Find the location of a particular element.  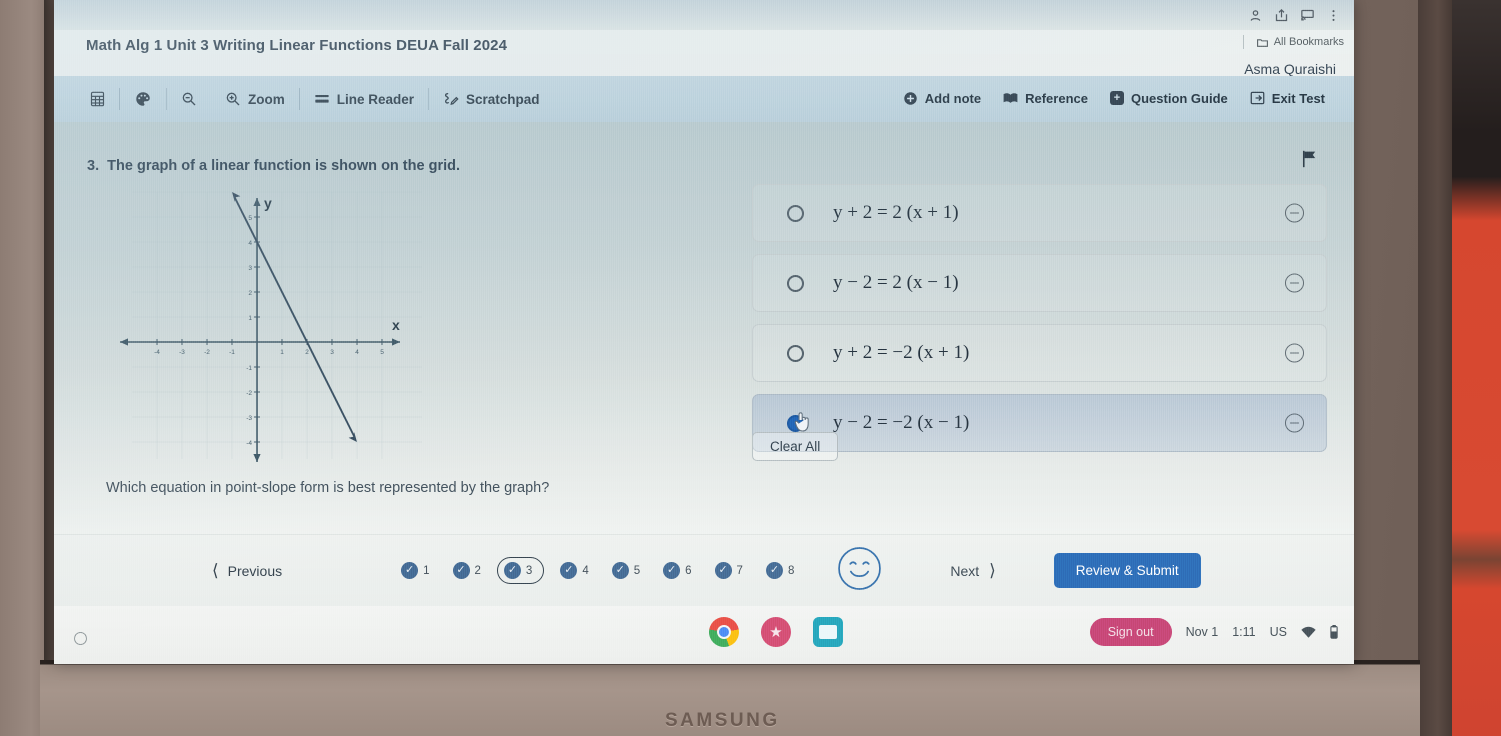

guide-icon: + is located at coordinates (1116, 98).